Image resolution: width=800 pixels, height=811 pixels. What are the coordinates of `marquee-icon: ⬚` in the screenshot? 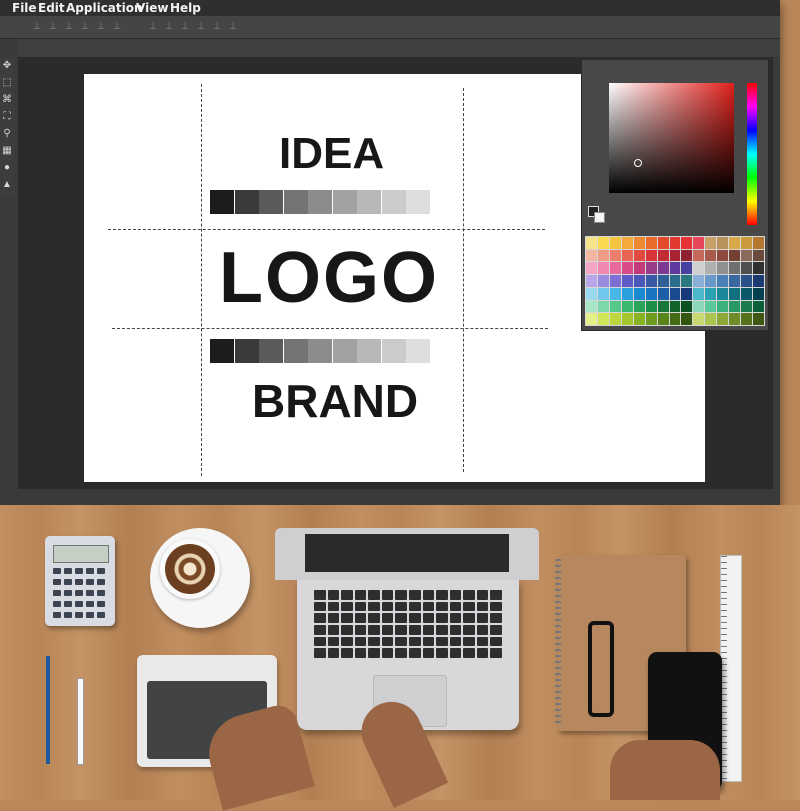 It's located at (7, 83).